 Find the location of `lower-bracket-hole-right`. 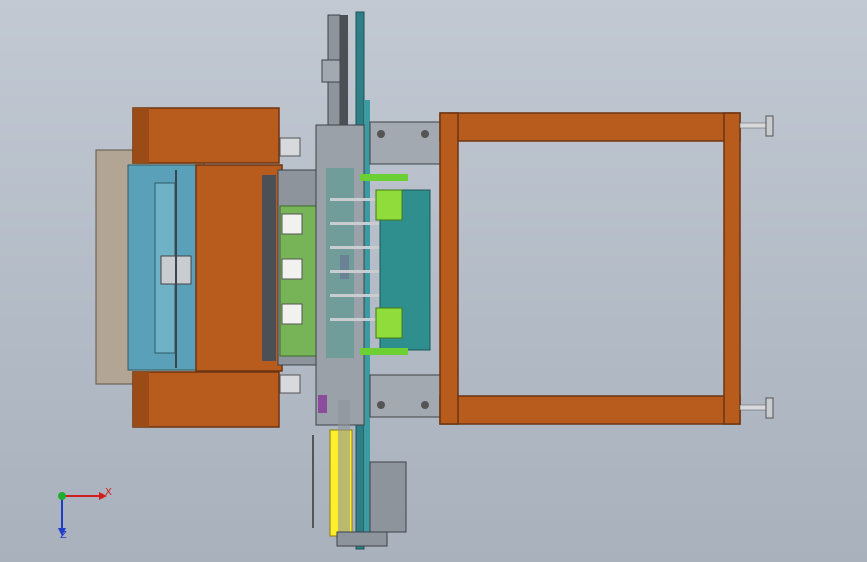

lower-bracket-hole-right is located at coordinates (425, 405).